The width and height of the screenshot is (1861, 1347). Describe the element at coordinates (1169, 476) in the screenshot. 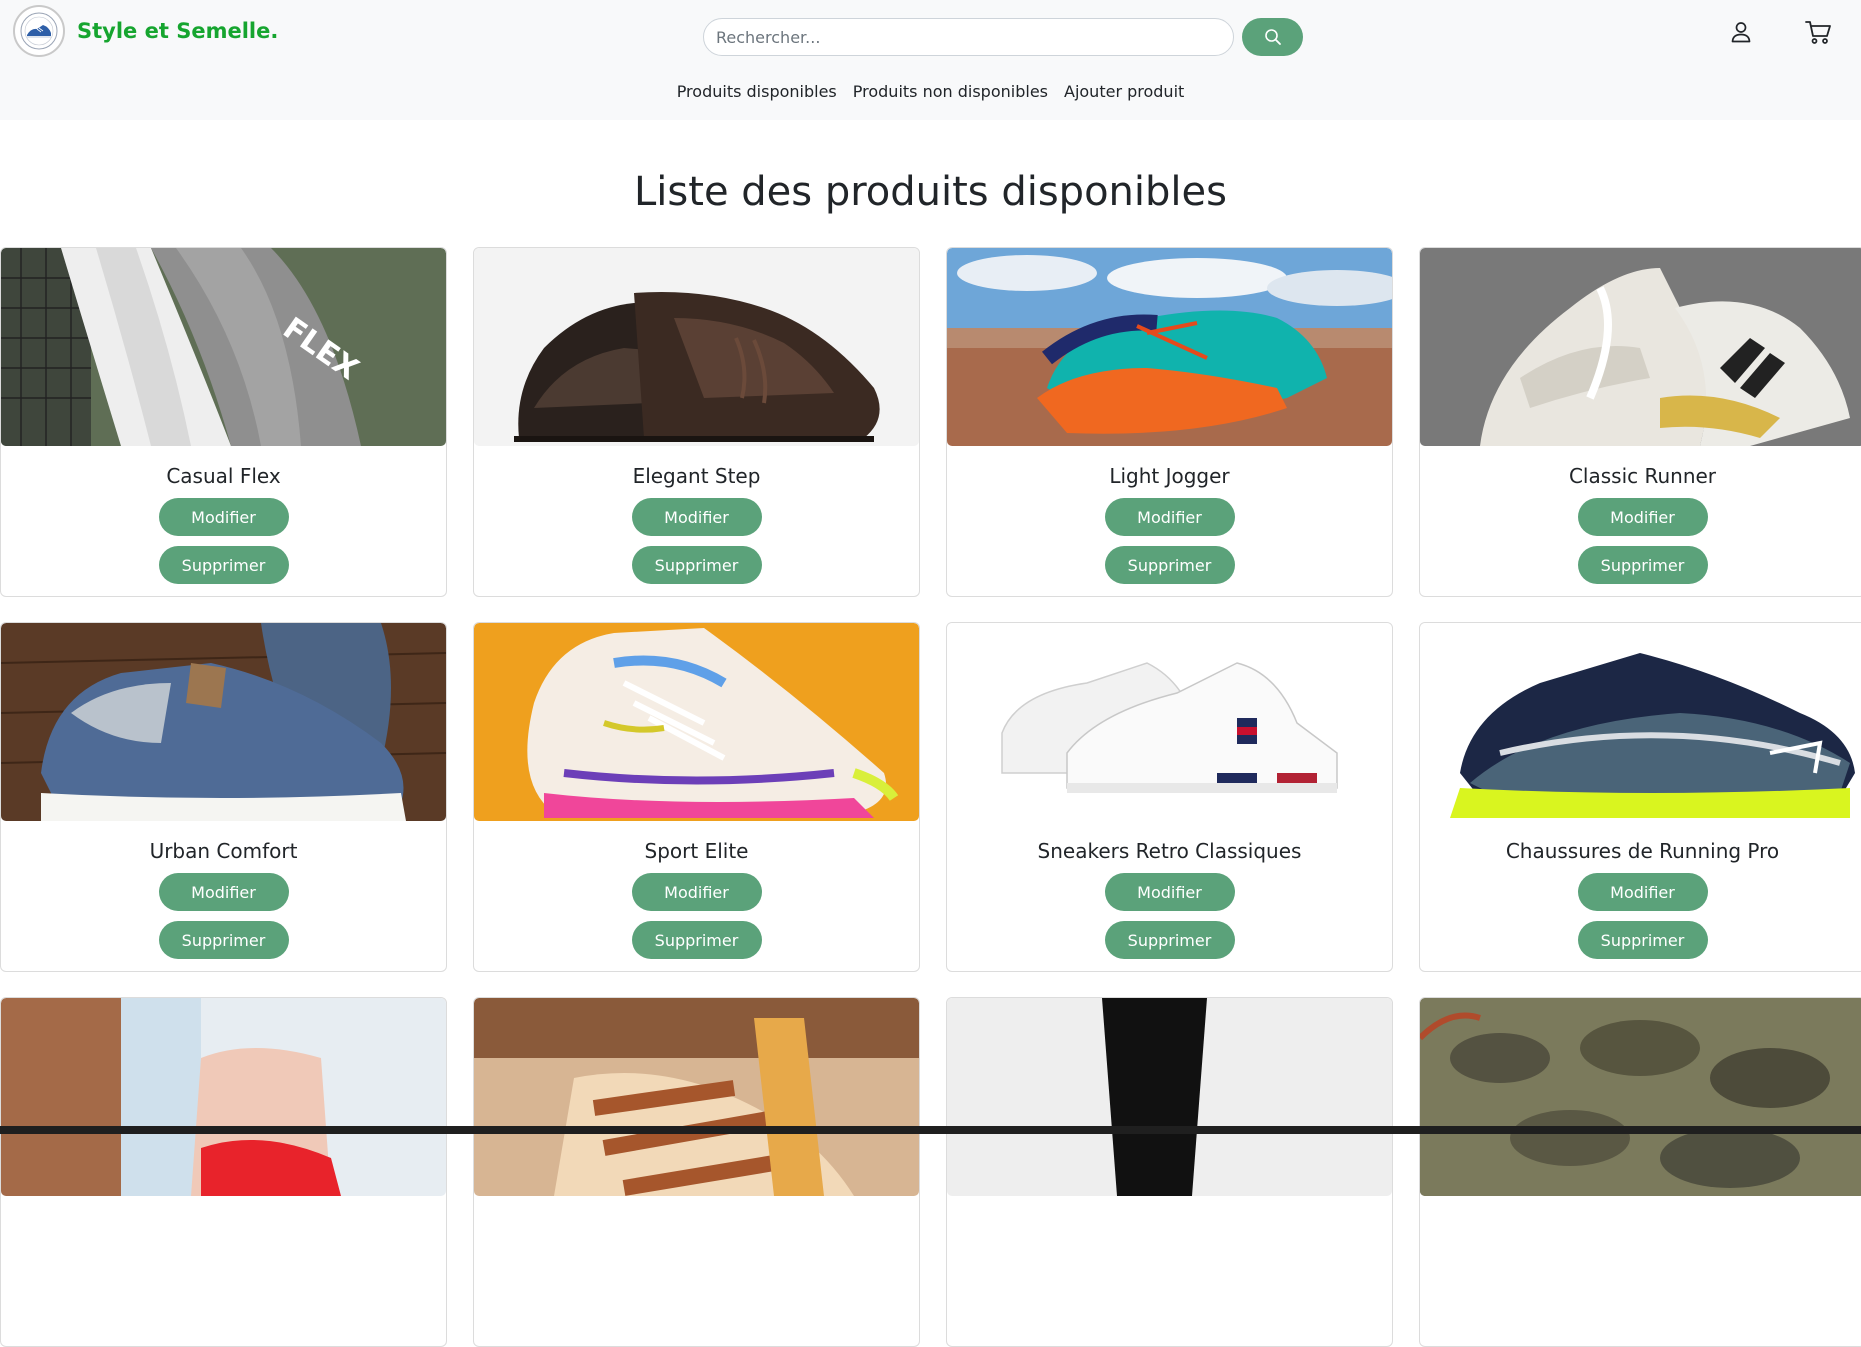

I see `product-name: Light Jogger` at that location.